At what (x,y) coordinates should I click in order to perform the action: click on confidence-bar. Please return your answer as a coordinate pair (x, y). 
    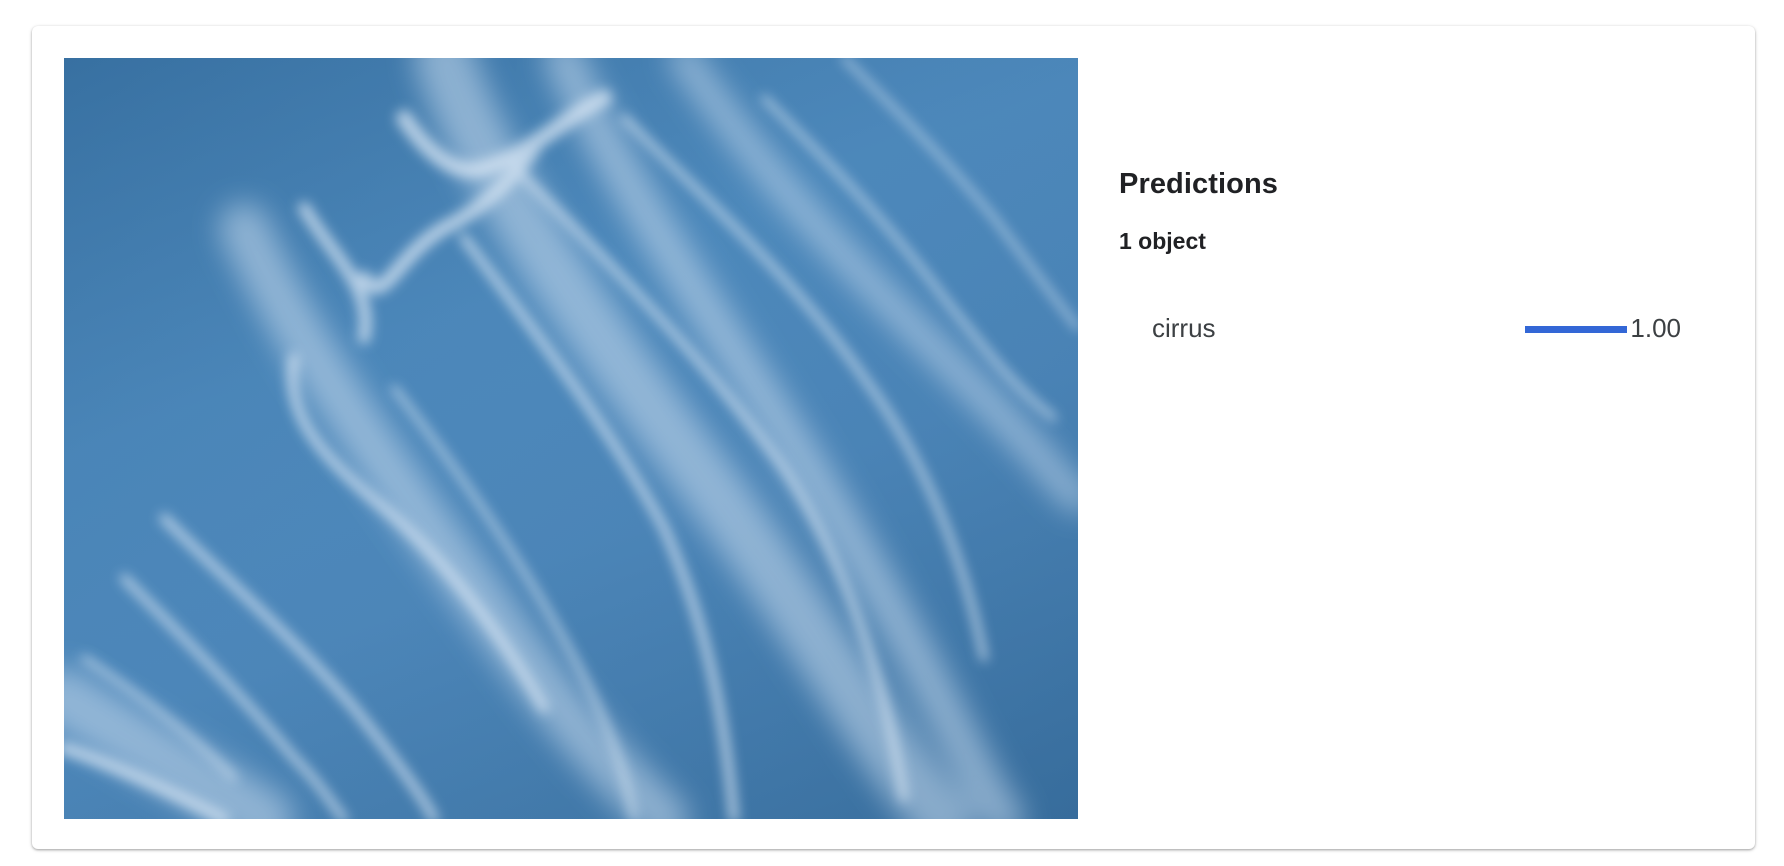
    Looking at the image, I should click on (1576, 329).